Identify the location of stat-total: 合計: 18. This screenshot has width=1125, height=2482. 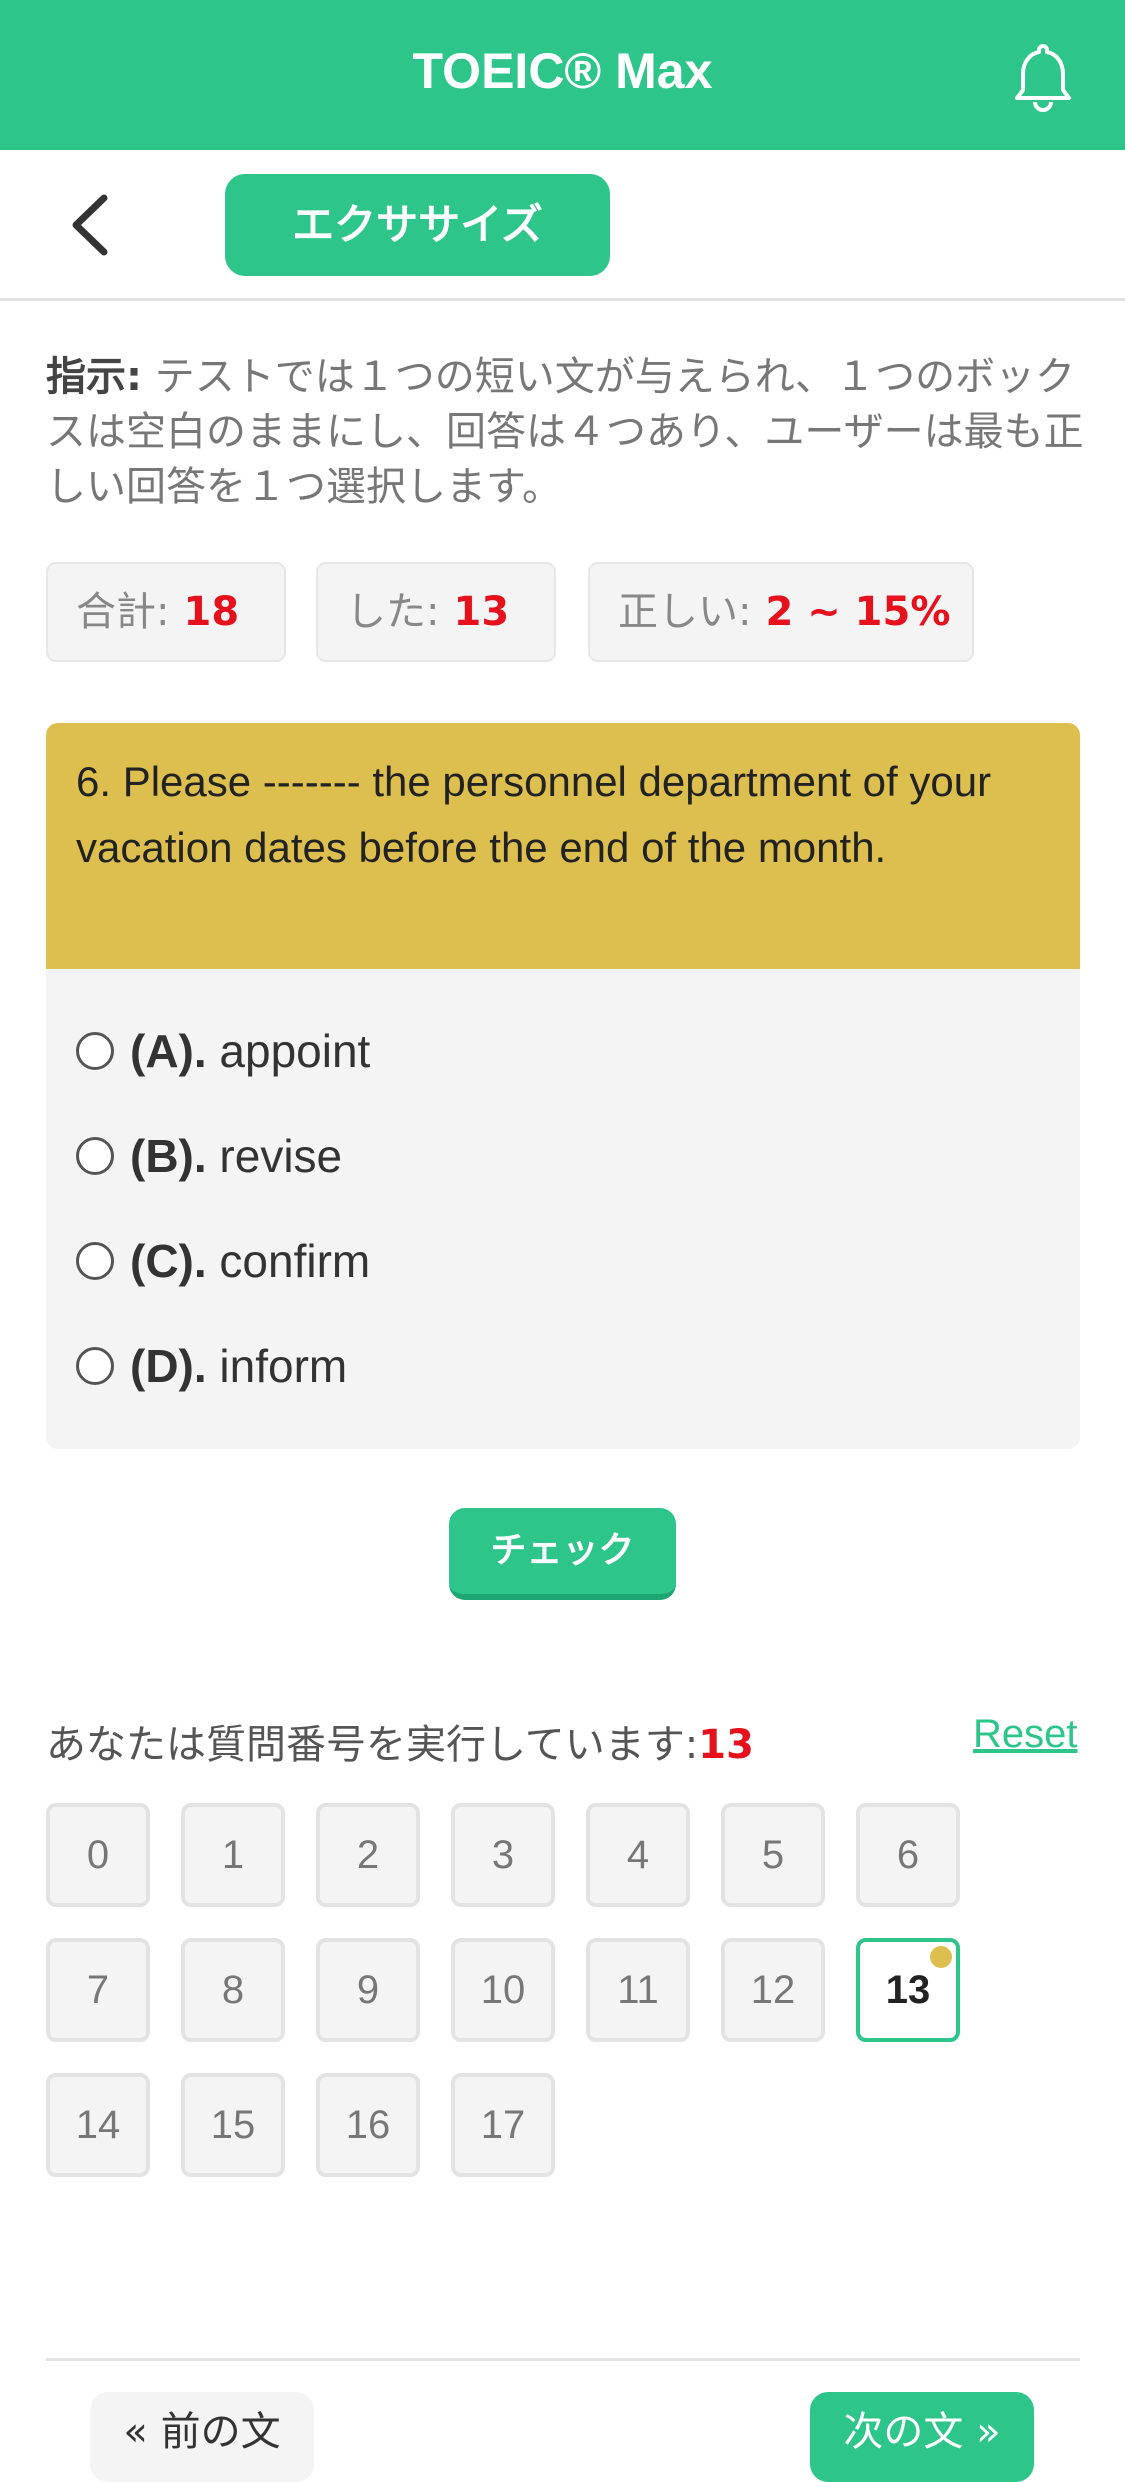
(166, 612).